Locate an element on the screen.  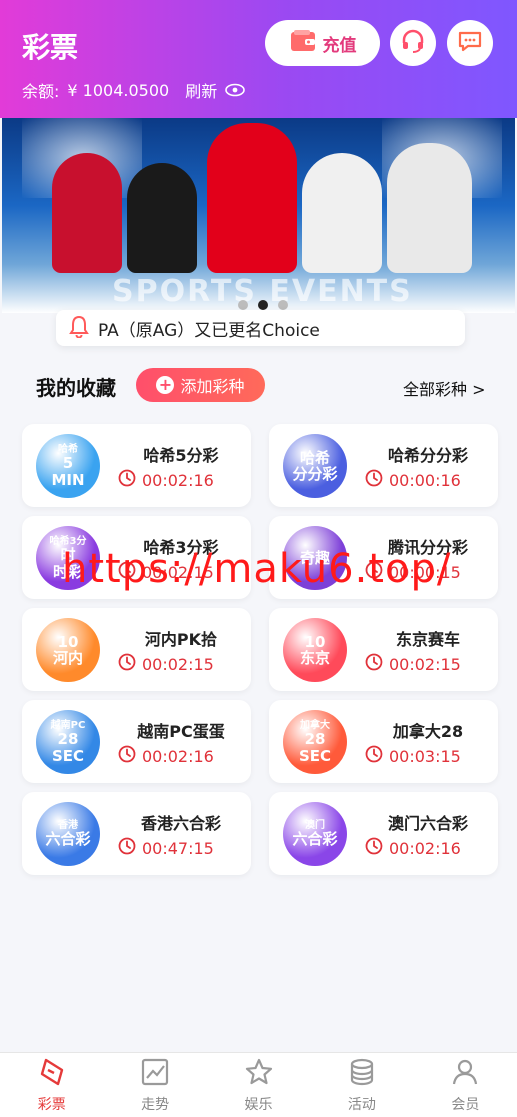
lottery-logo-text: 奇趣 is located at coordinates (314, 557).